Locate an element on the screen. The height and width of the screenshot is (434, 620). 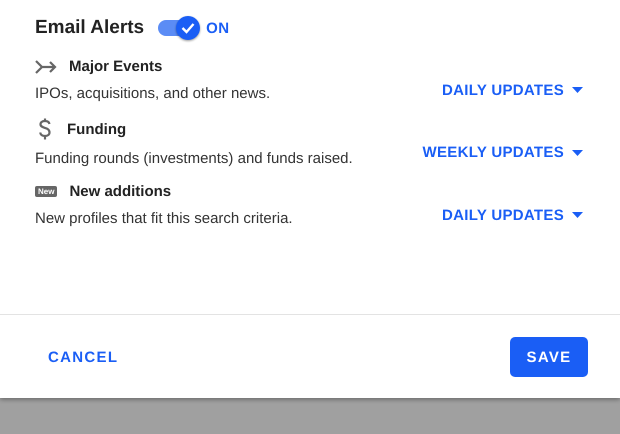
alert-title: Funding is located at coordinates (96, 129).